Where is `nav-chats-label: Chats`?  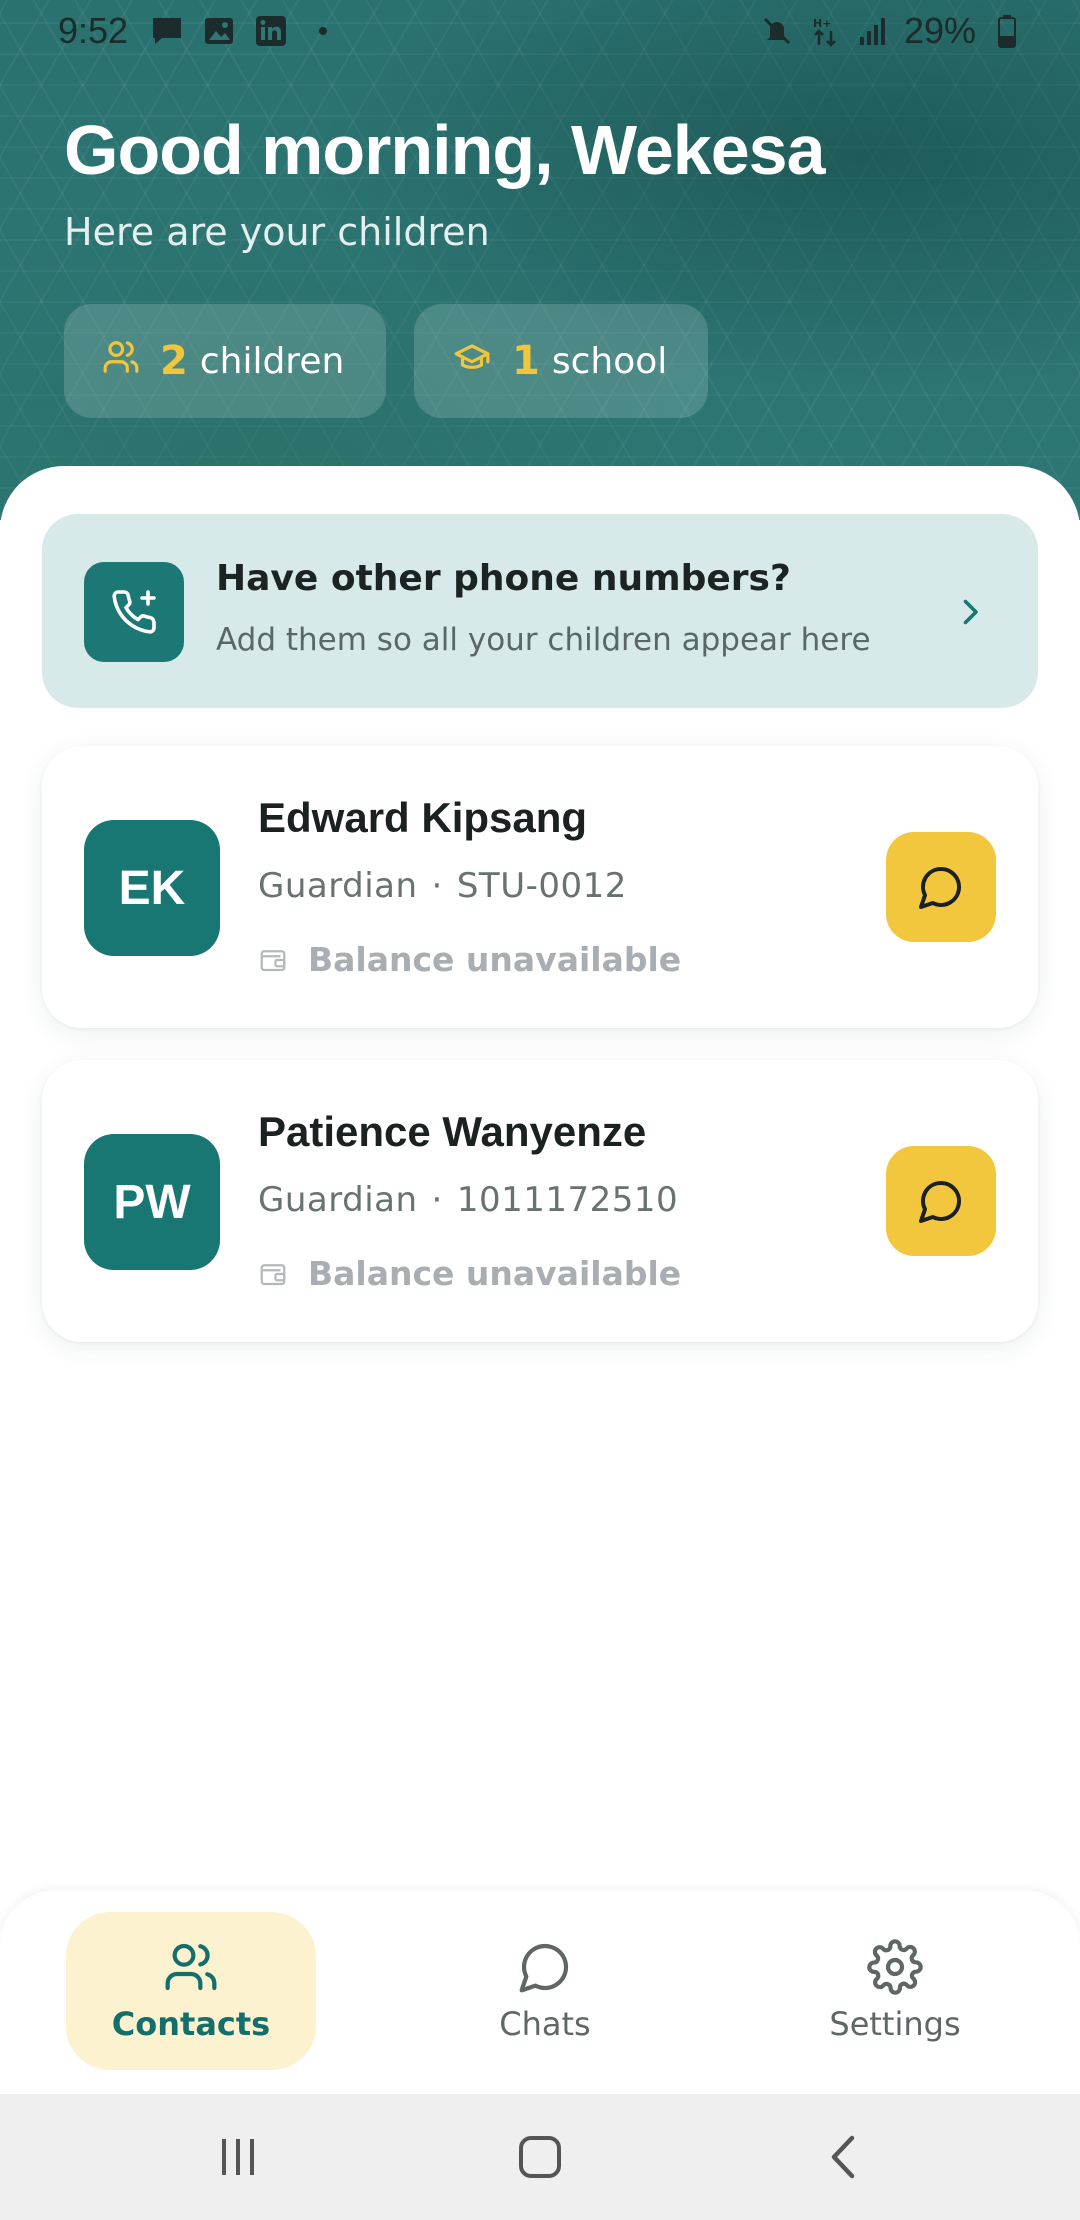 nav-chats-label: Chats is located at coordinates (545, 2024).